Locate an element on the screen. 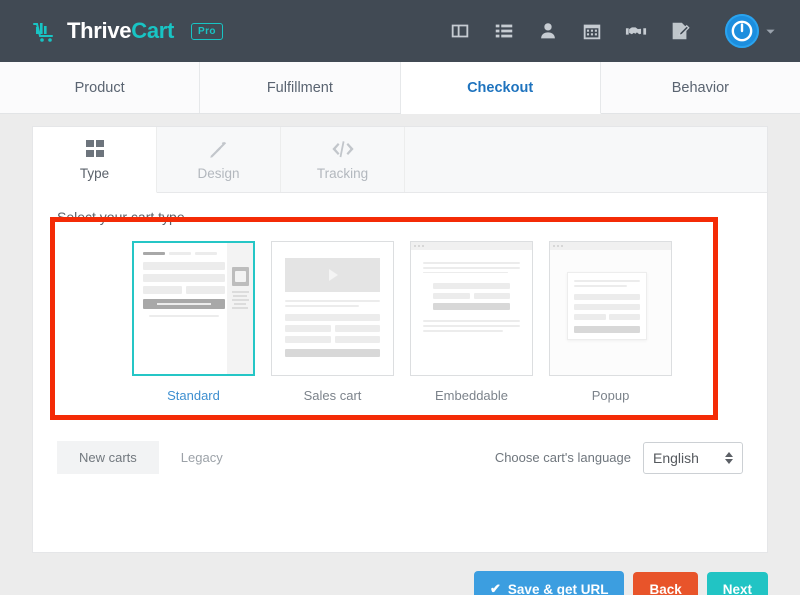 Image resolution: width=800 pixels, height=595 pixels. main-tab-bar: Product Fulfillment Checkout Behavior is located at coordinates (400, 88).